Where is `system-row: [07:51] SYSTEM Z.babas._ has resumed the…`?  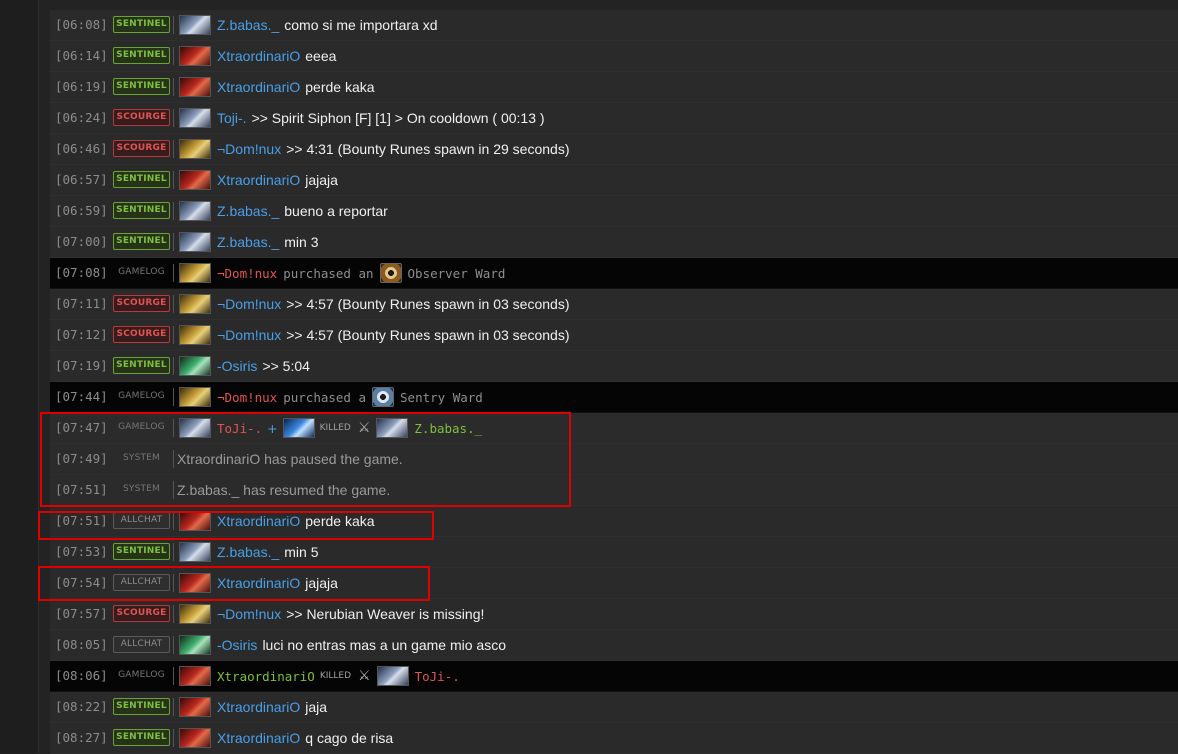
system-row: [07:51] SYSTEM Z.babas._ has resumed the… is located at coordinates (614, 490).